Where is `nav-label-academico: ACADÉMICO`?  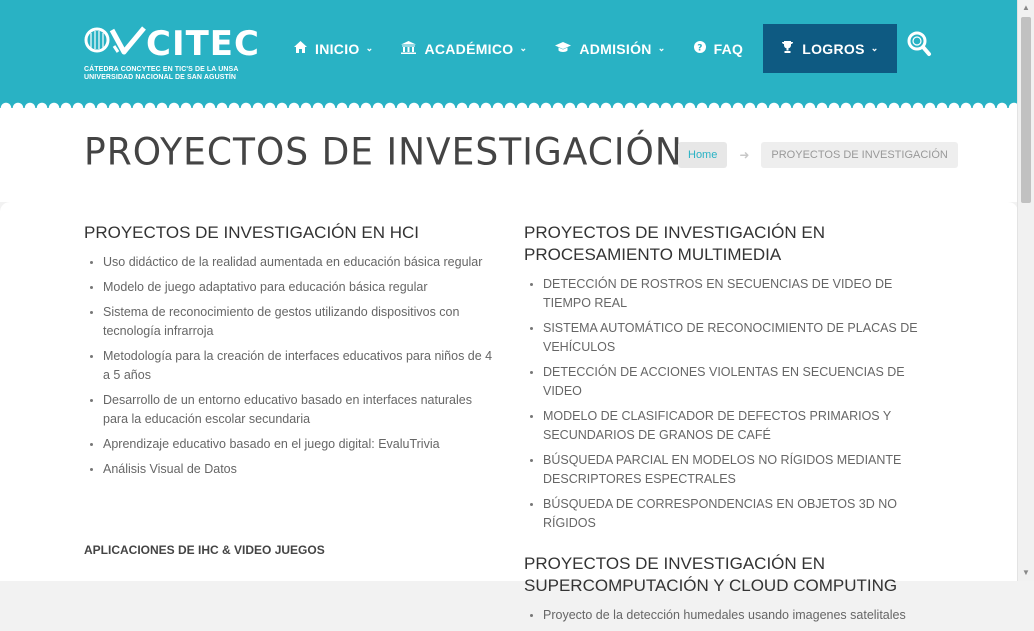
nav-label-academico: ACADÉMICO is located at coordinates (469, 48).